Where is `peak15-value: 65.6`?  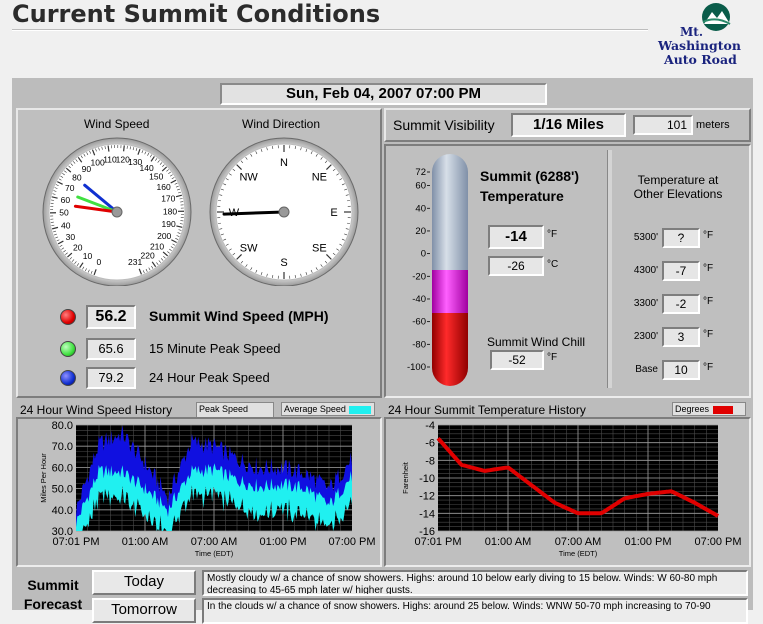 peak15-value: 65.6 is located at coordinates (111, 349).